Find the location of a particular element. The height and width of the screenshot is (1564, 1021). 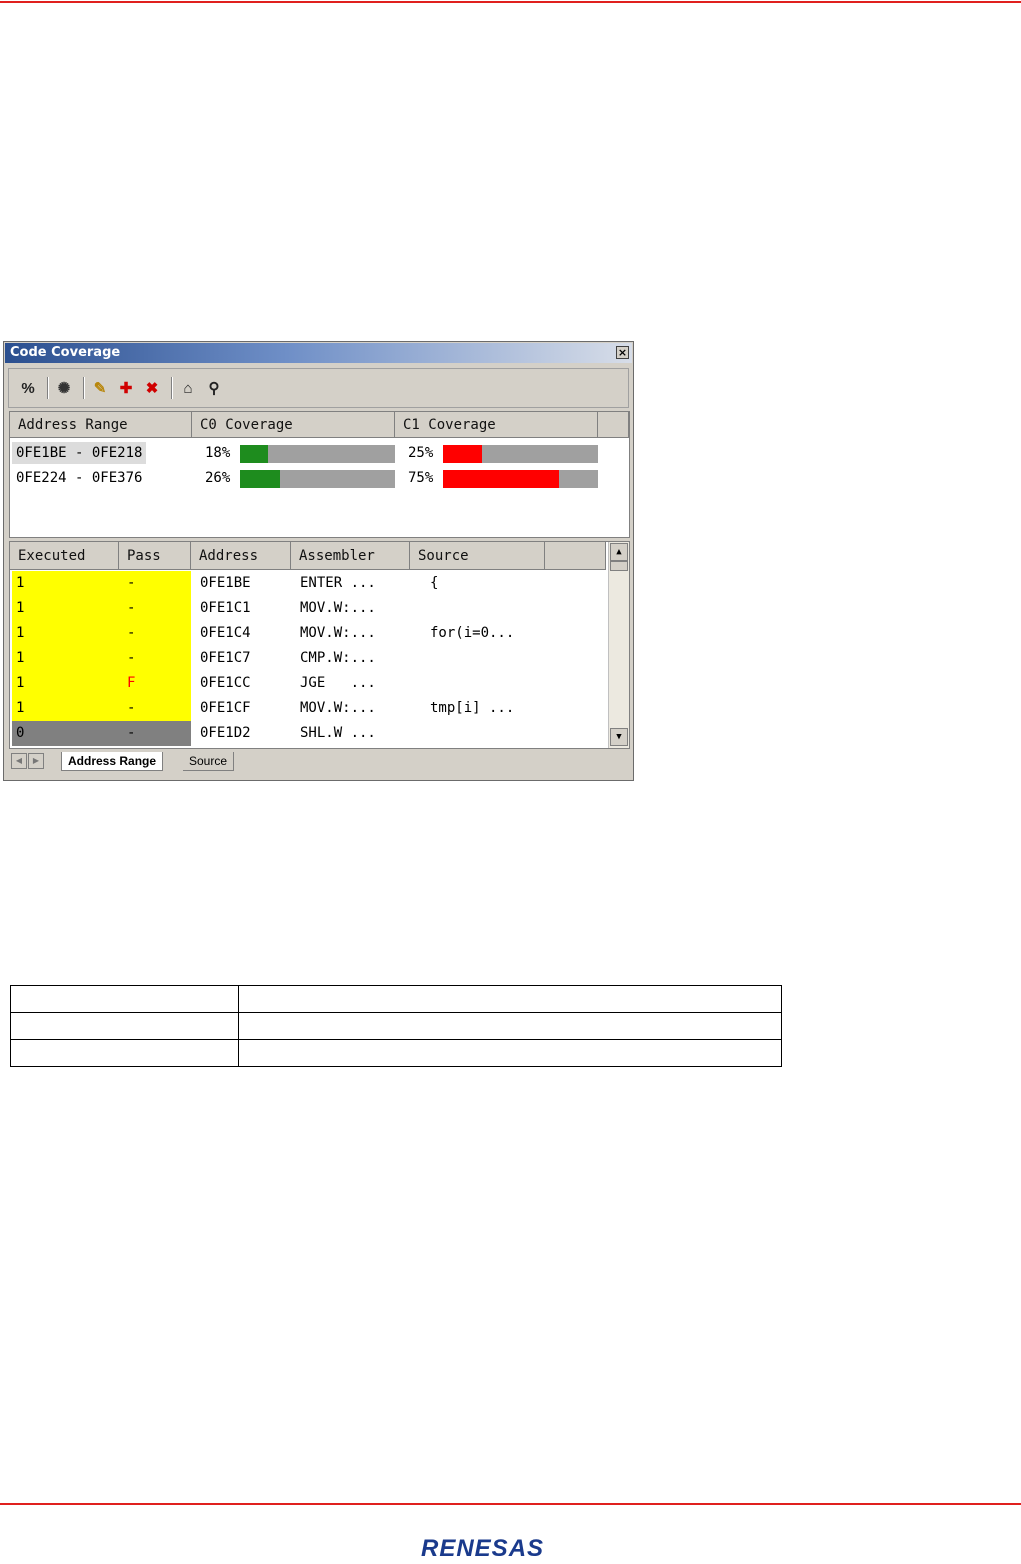

address-cell: 0FE1D2 is located at coordinates (225, 733).